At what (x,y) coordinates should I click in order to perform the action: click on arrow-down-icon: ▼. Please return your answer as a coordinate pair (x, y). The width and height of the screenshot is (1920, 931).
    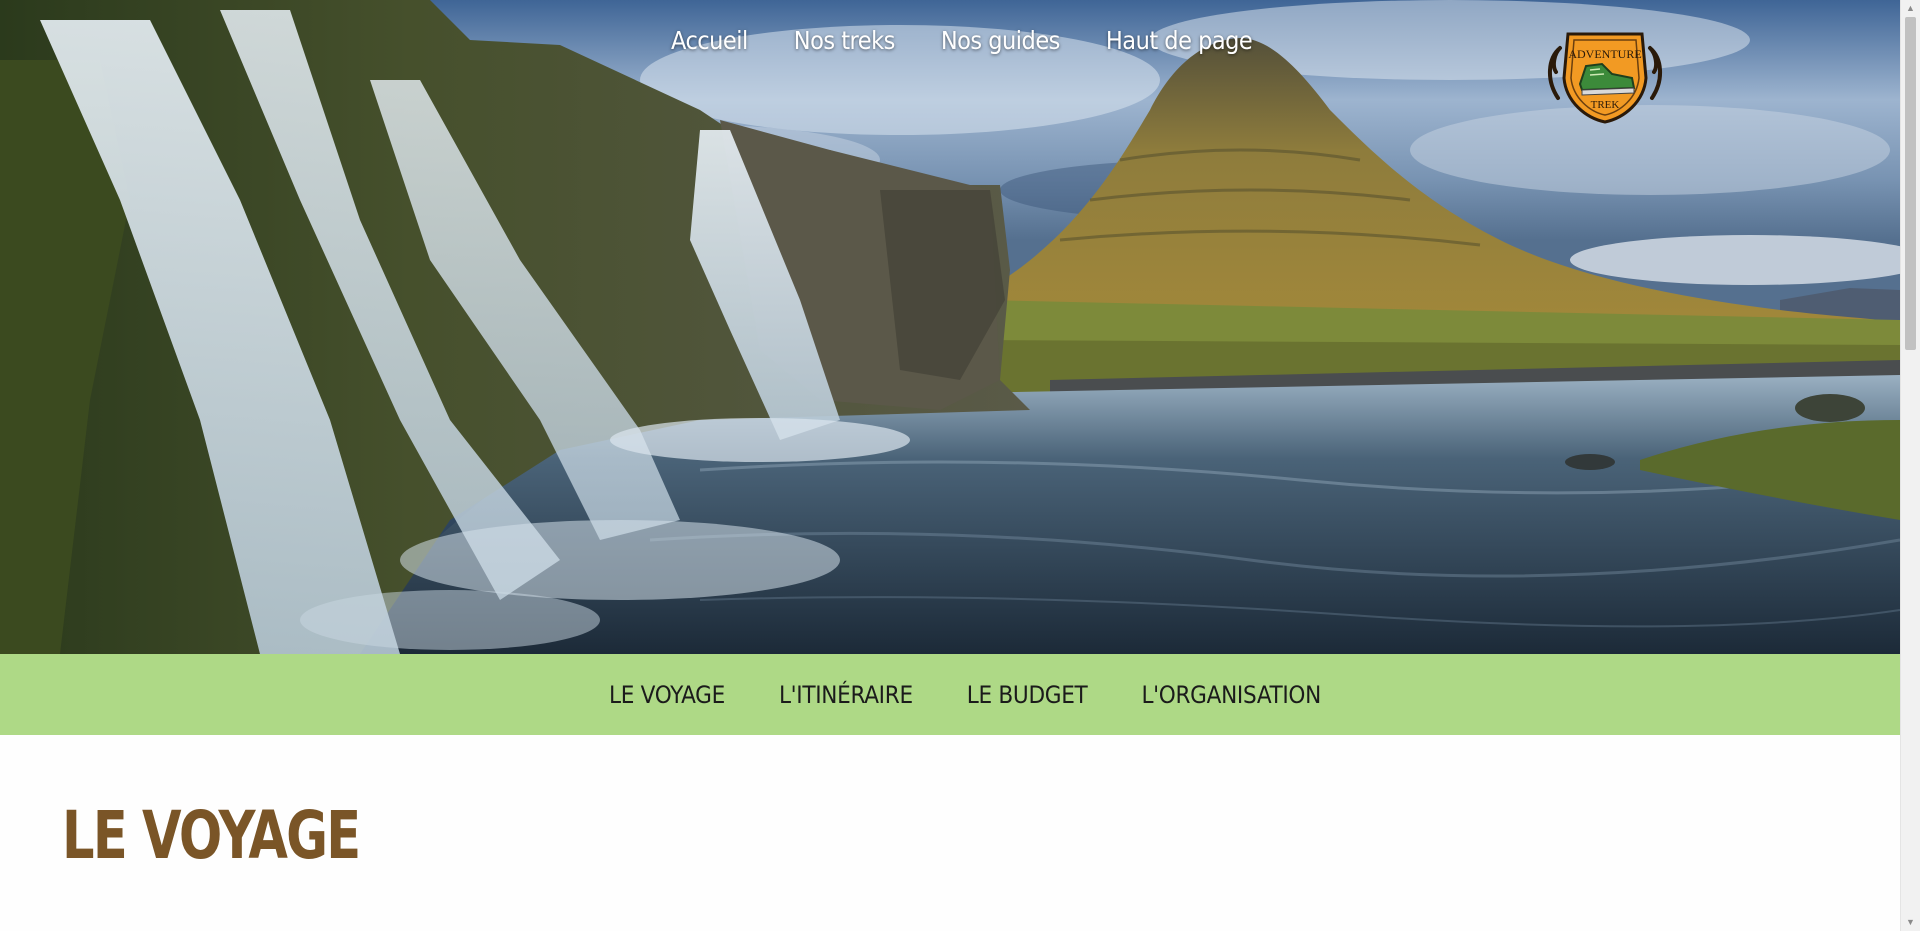
    Looking at the image, I should click on (1910, 922).